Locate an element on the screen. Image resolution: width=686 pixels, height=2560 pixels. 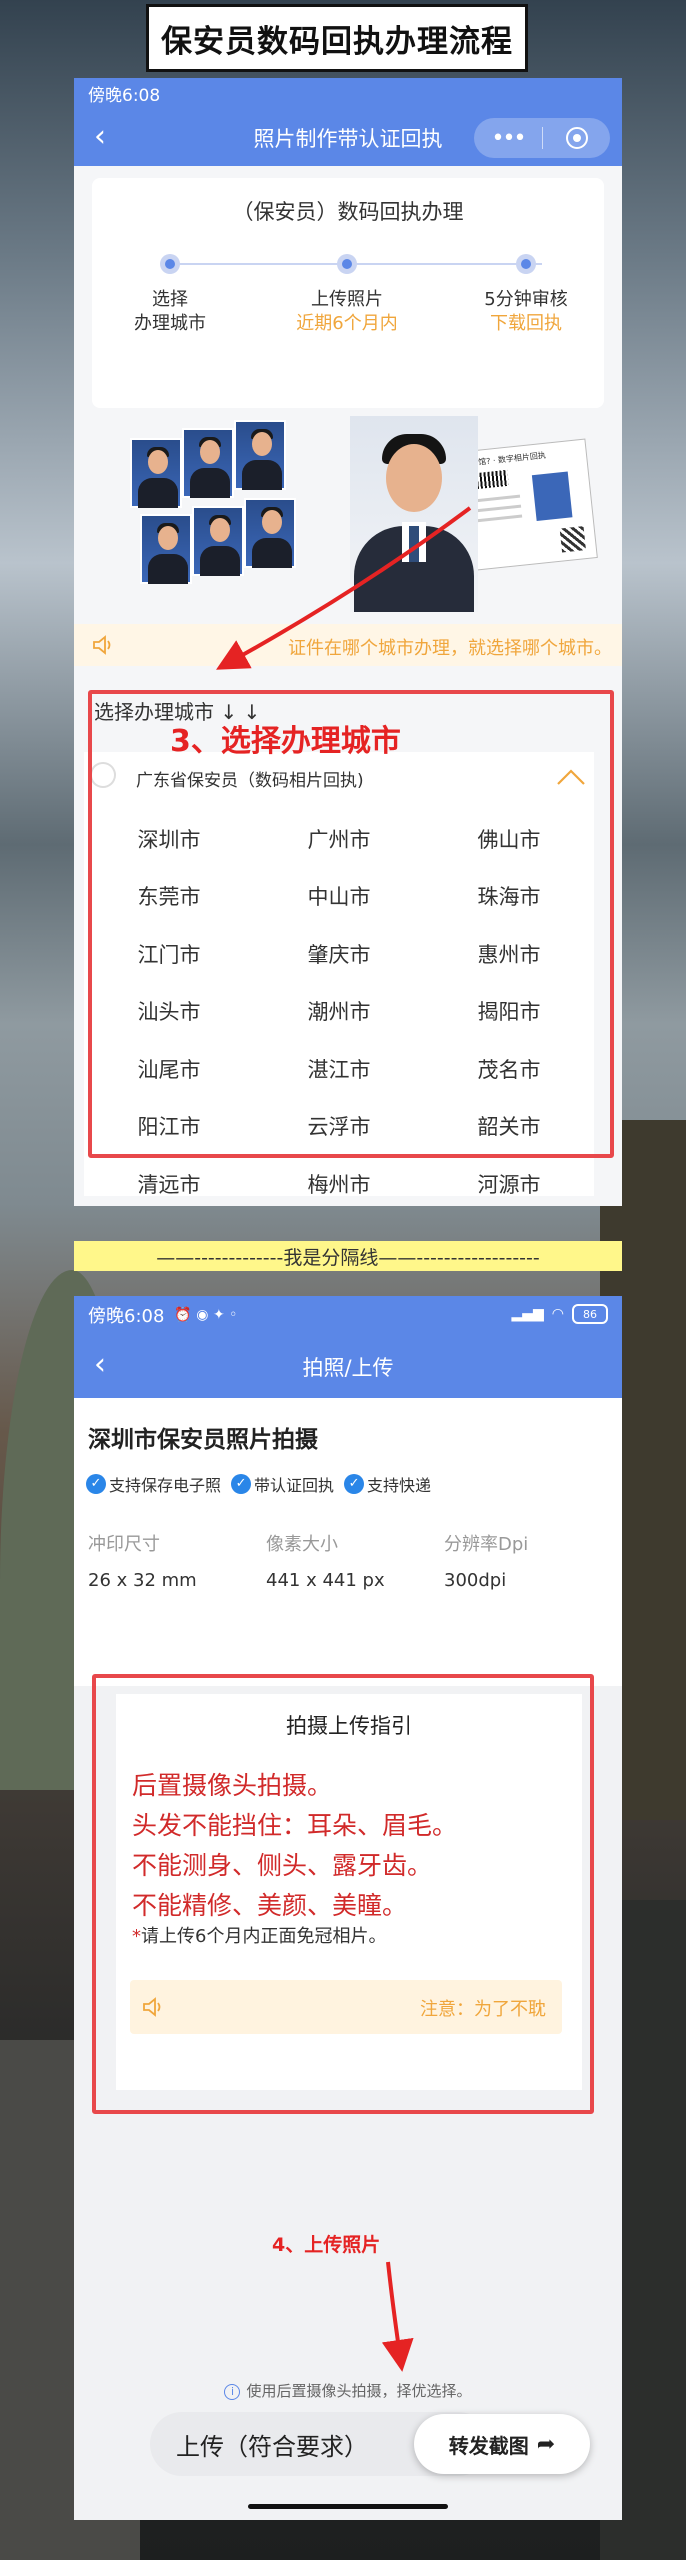
share-icon: ➦ is located at coordinates (546, 2444).